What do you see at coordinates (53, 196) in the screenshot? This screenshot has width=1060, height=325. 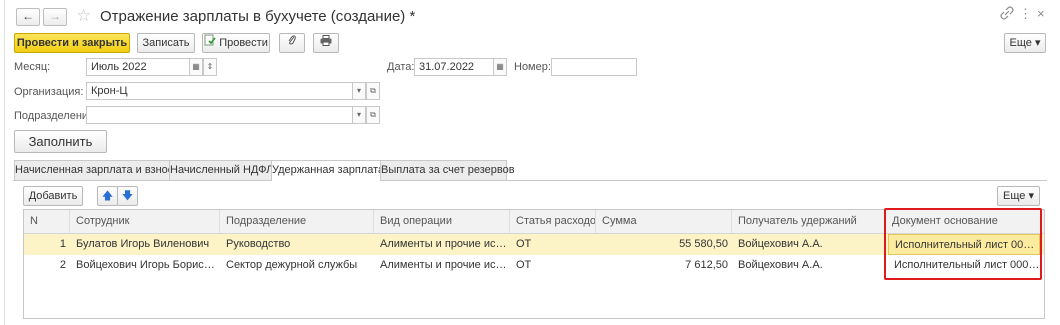 I see `add-button: Добавить` at bounding box center [53, 196].